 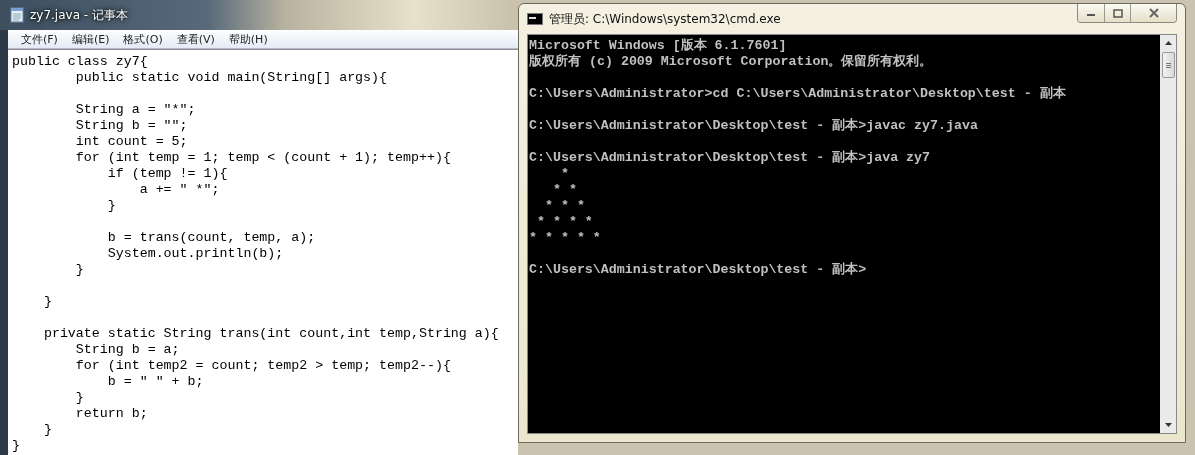 I want to click on close-icon, so click(x=1153, y=13).